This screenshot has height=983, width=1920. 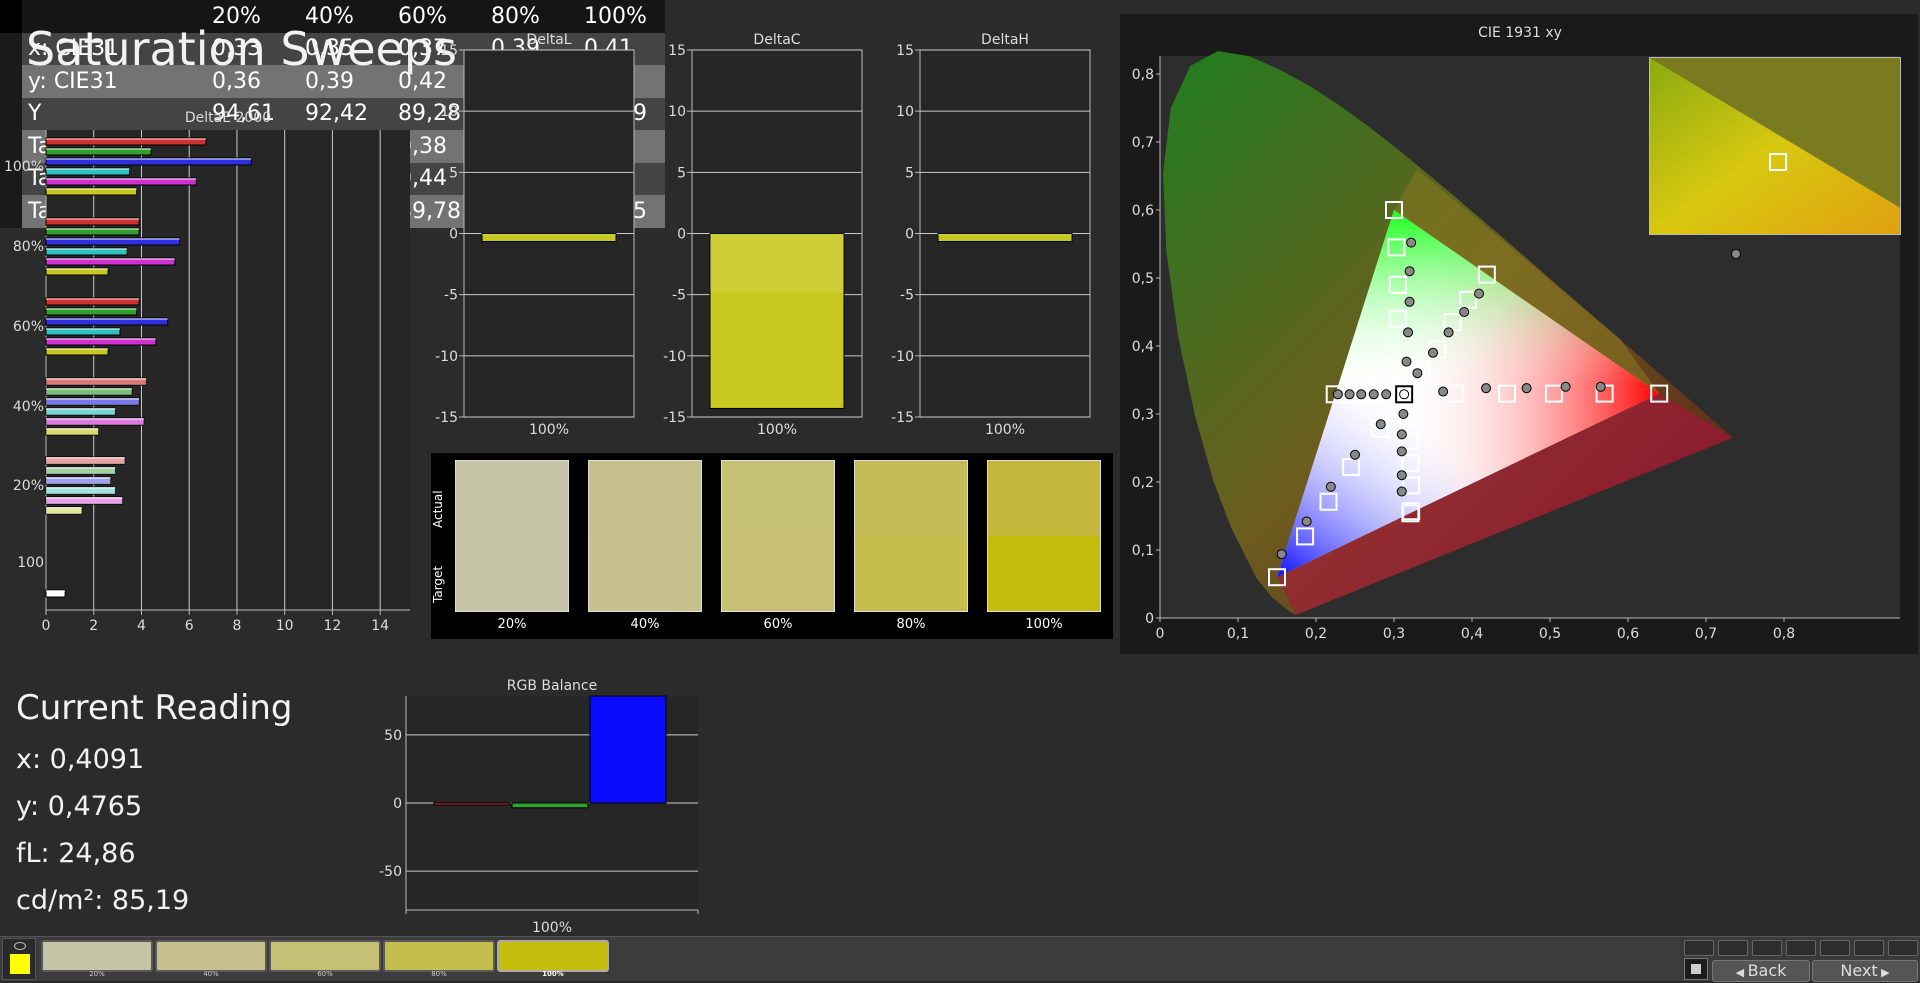 What do you see at coordinates (211, 974) in the screenshot?
I see `step-thumbnail-label: 40%` at bounding box center [211, 974].